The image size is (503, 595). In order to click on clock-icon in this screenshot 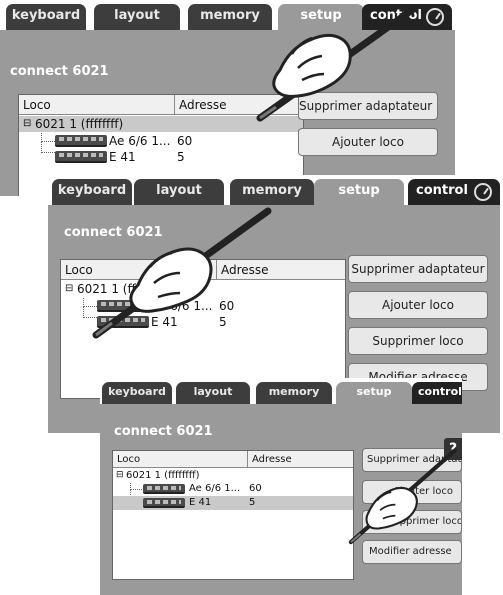, I will do `click(483, 192)`.